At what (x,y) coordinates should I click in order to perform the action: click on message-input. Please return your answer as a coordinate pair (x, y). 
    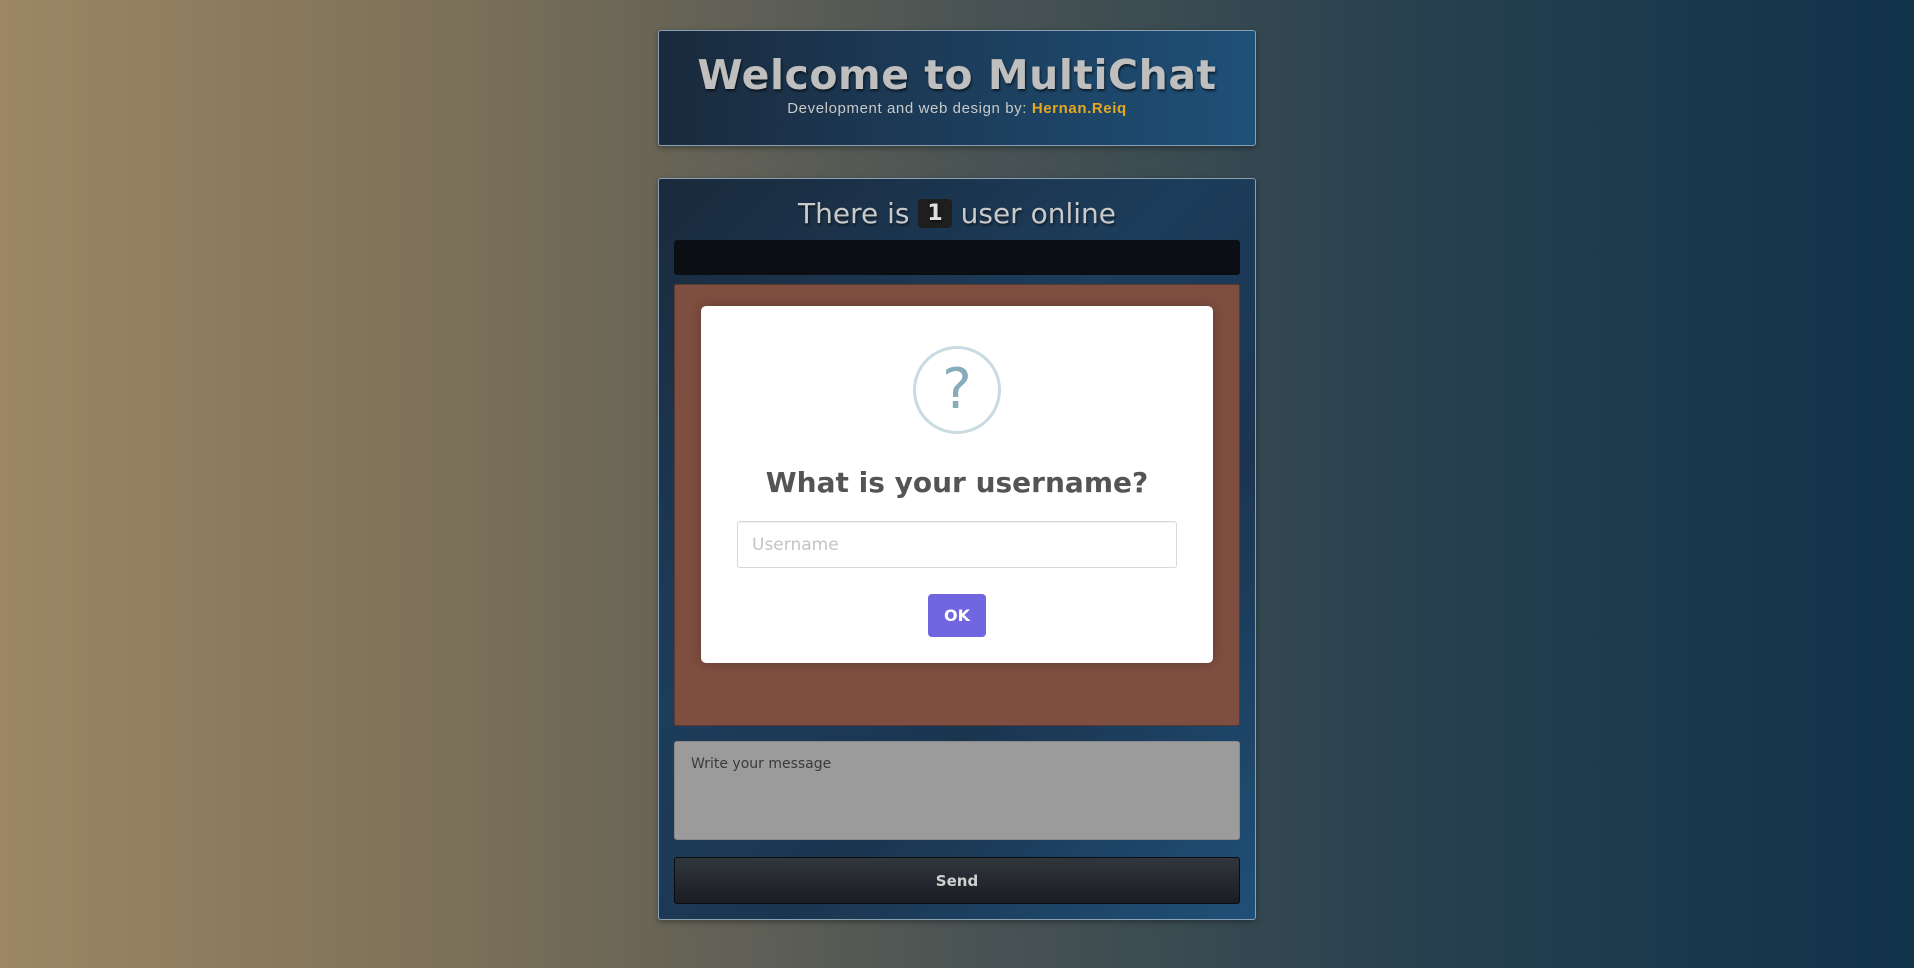
    Looking at the image, I should click on (957, 790).